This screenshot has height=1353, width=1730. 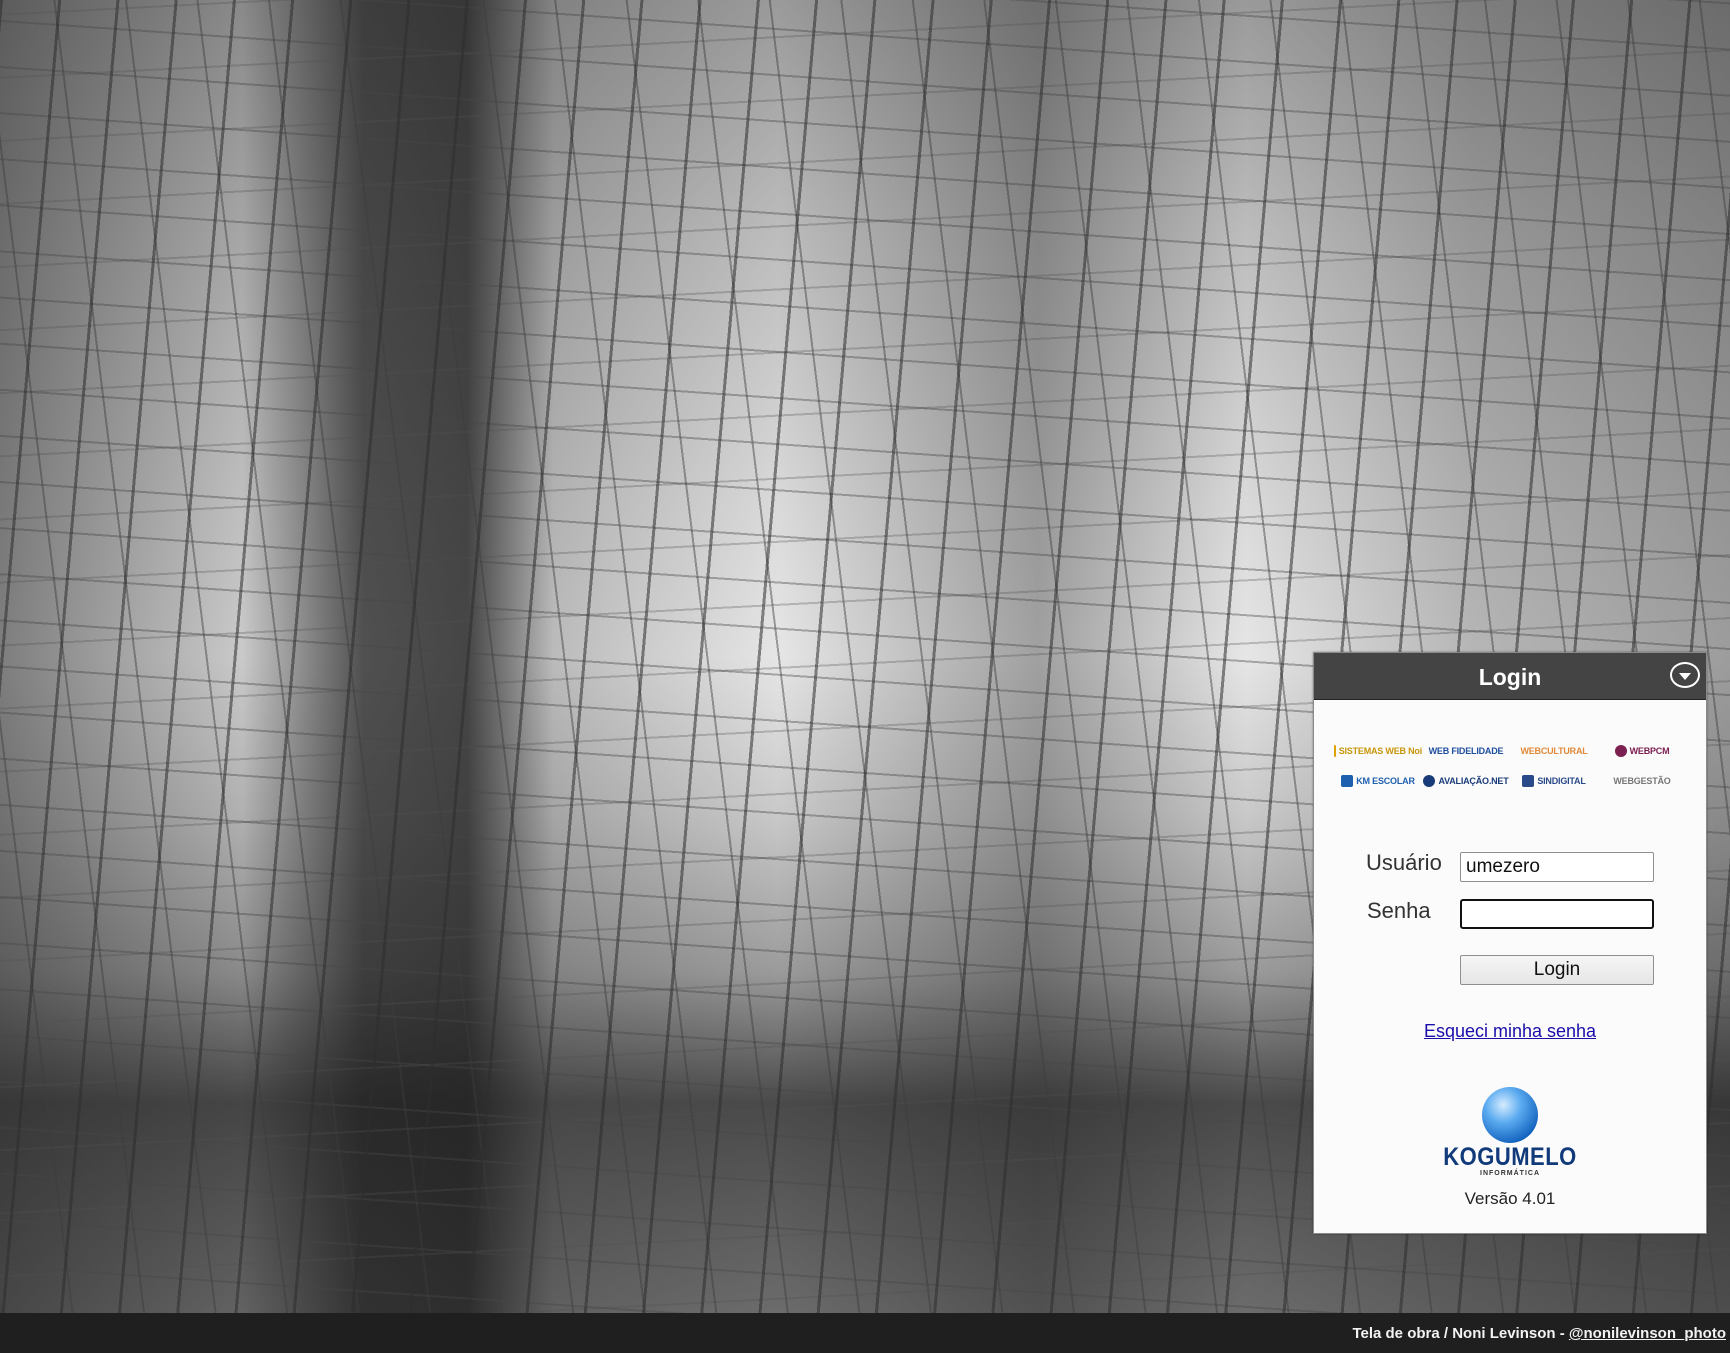 I want to click on sistemas-web-logo-icon, so click(x=1335, y=751).